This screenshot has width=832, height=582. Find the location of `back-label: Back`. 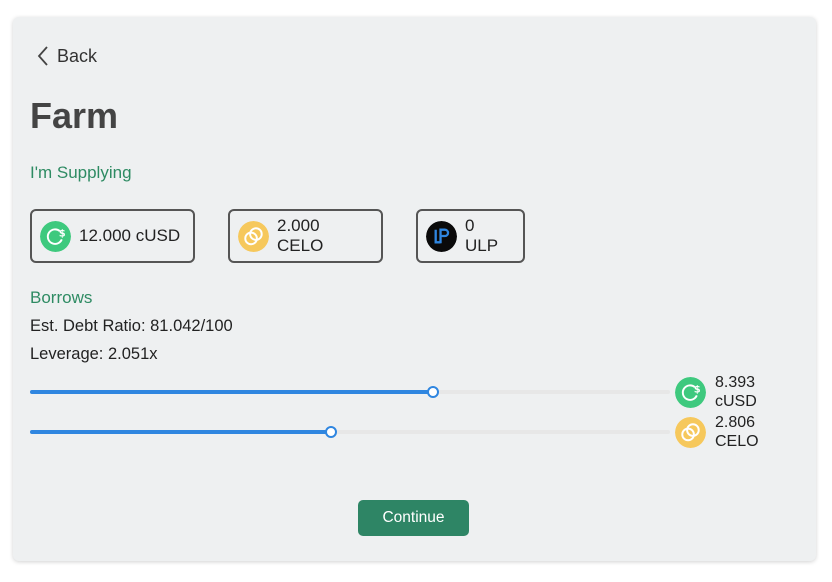

back-label: Back is located at coordinates (77, 55).